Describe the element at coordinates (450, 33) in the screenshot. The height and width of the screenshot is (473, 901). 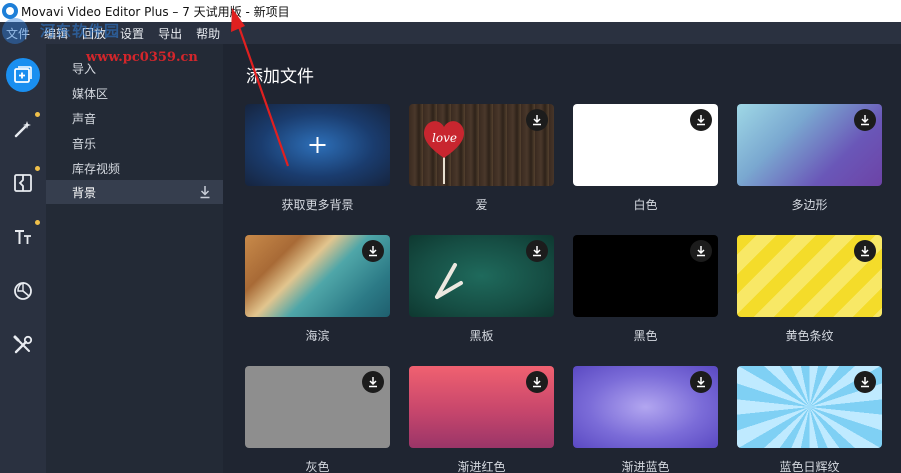
I see `menu-bar: 文件 编辑 回放 设置 导出 帮助` at that location.